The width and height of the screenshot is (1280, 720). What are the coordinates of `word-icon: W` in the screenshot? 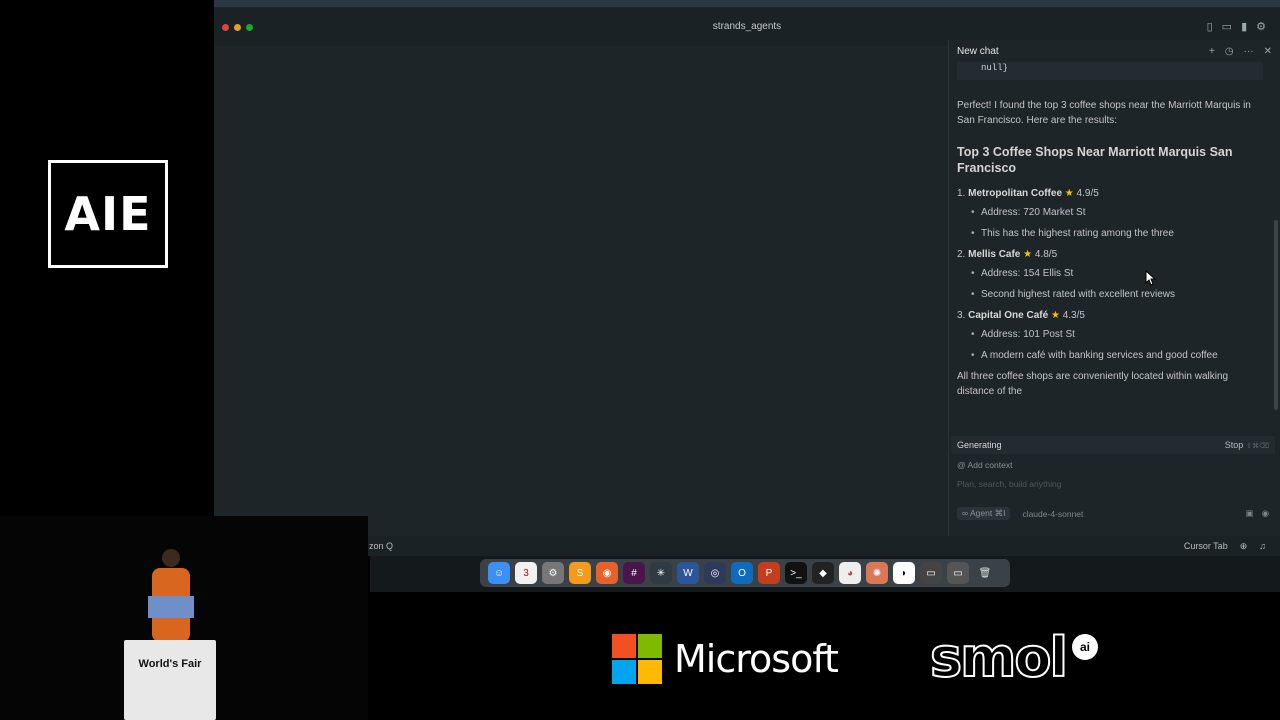 It's located at (688, 573).